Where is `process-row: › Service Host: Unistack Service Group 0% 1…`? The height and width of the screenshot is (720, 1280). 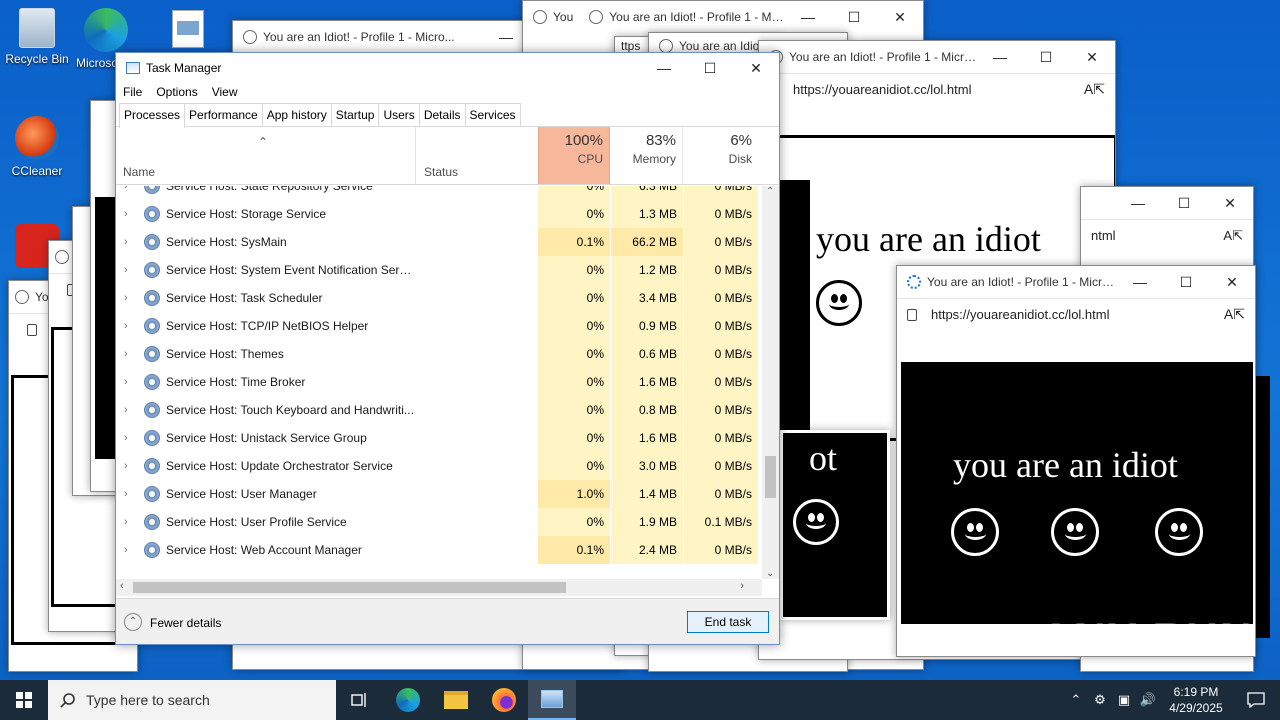 process-row: › Service Host: Unistack Service Group 0% 1… is located at coordinates (437, 438).